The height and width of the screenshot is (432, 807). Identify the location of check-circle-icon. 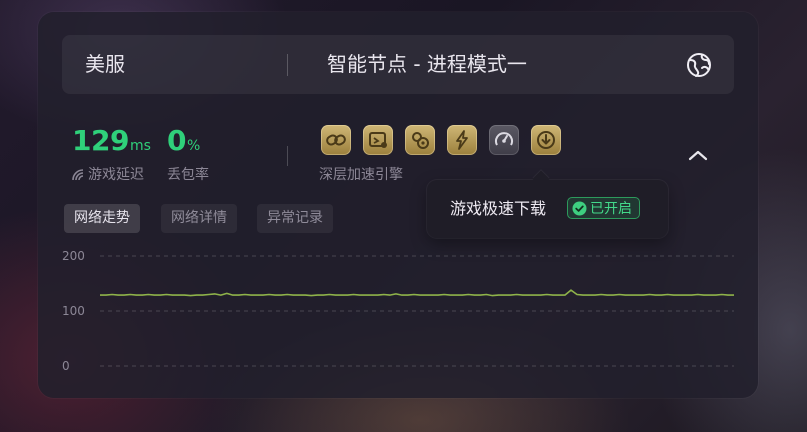
(579, 208).